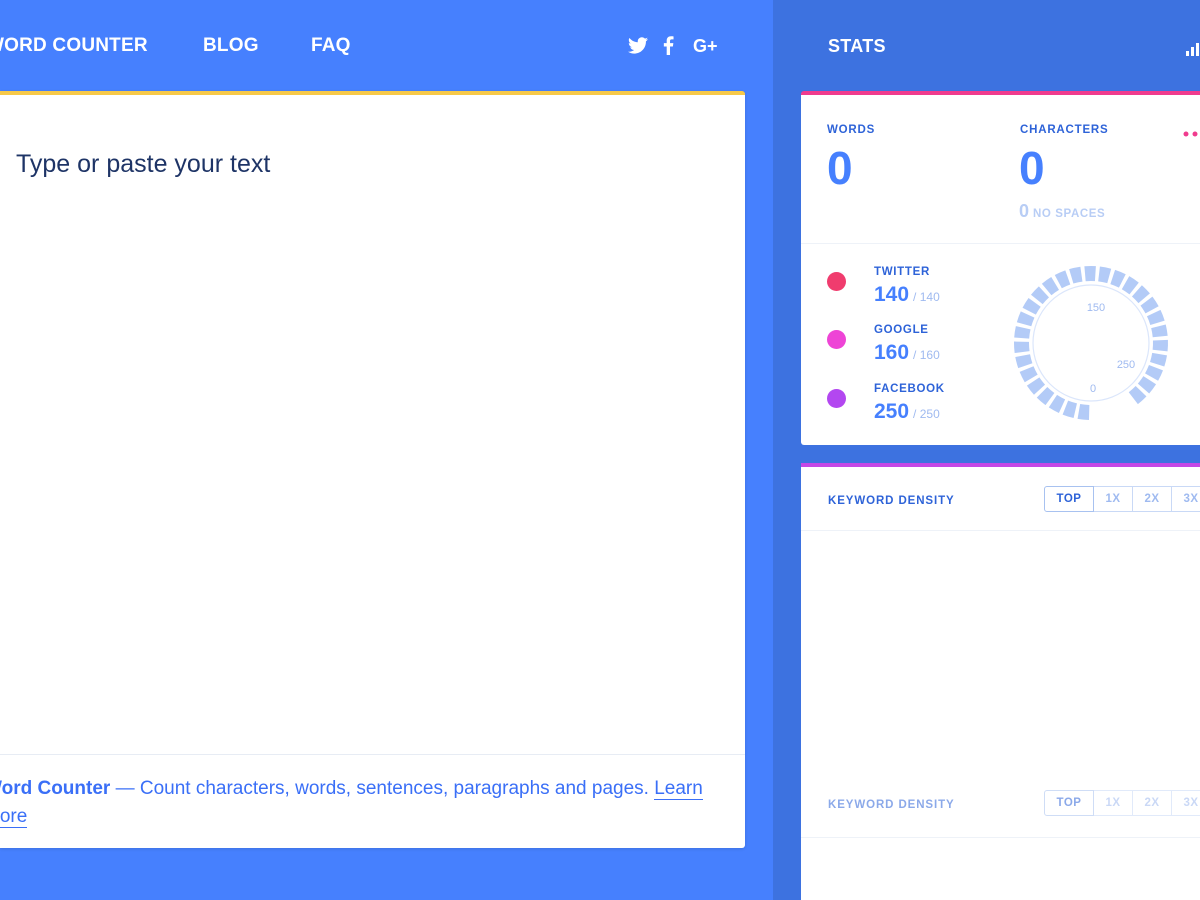  Describe the element at coordinates (668, 45) in the screenshot. I see `facebook-icon` at that location.